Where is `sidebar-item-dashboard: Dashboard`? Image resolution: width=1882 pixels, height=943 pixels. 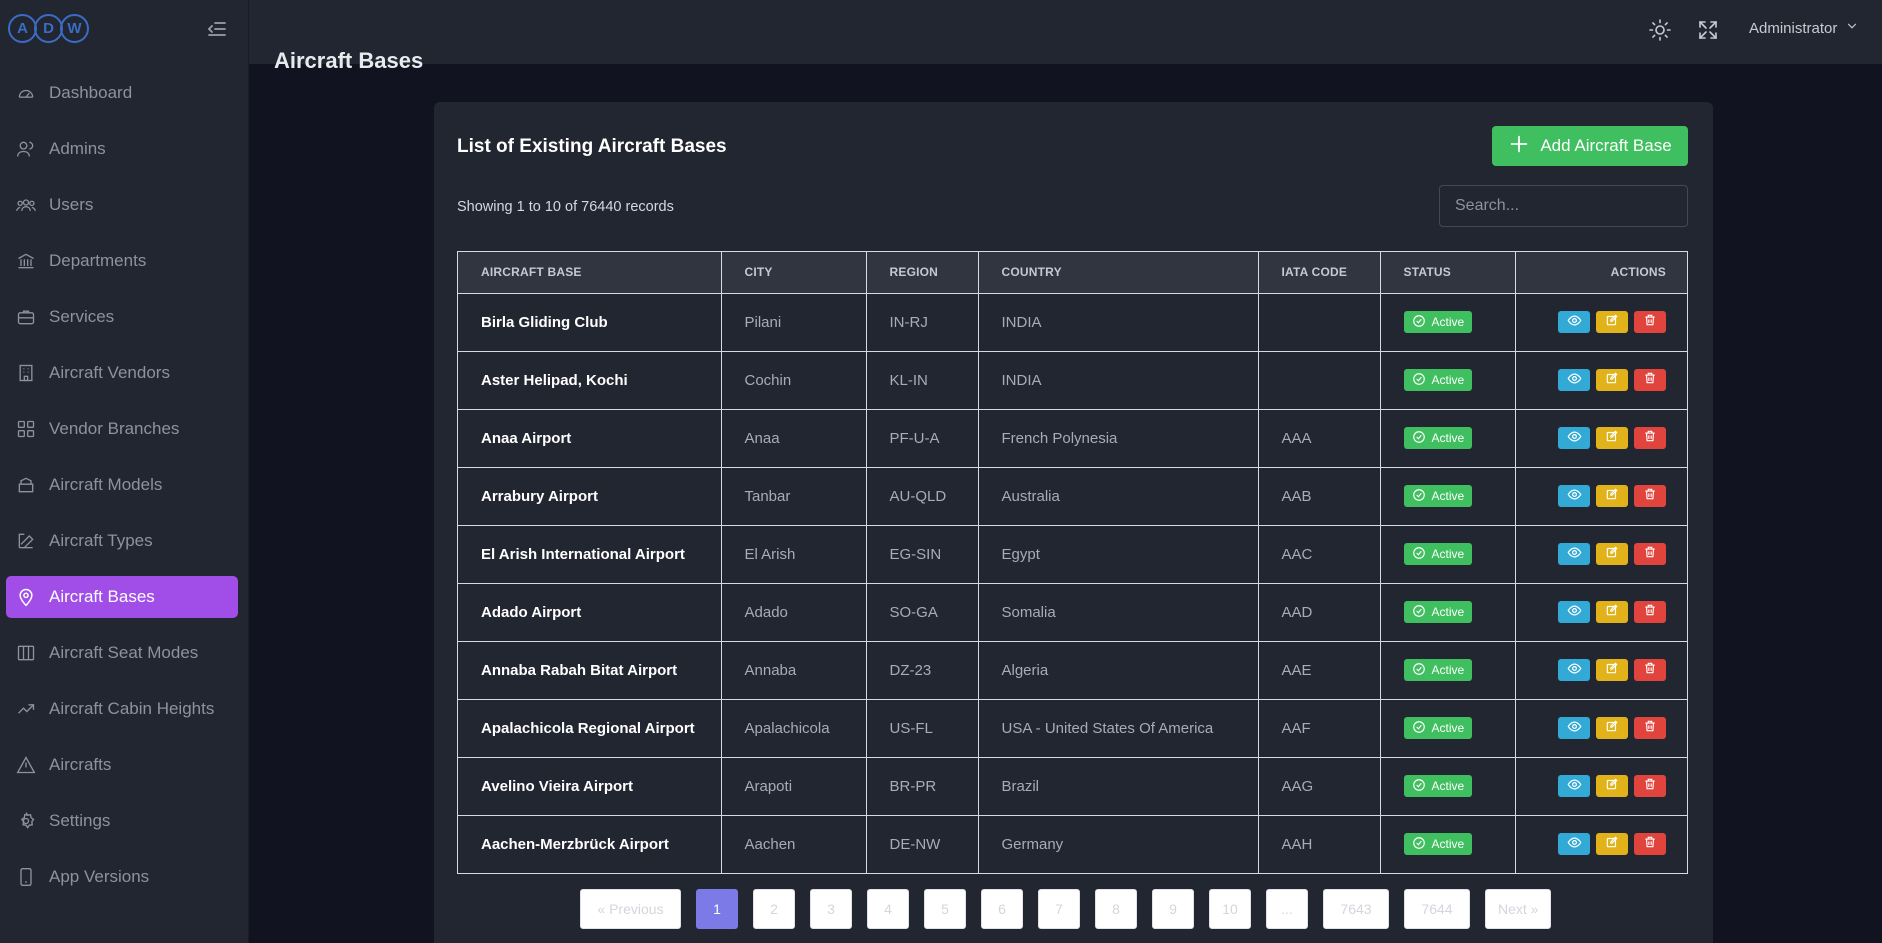
sidebar-item-dashboard: Dashboard is located at coordinates (122, 93).